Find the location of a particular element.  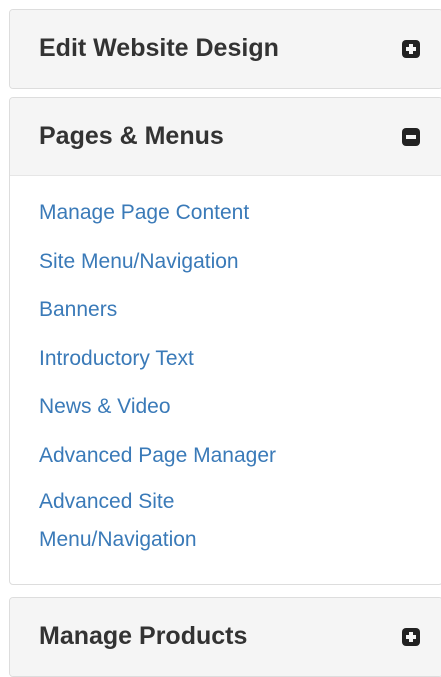

link-manage-page-content: Manage Page Content is located at coordinates (144, 213).